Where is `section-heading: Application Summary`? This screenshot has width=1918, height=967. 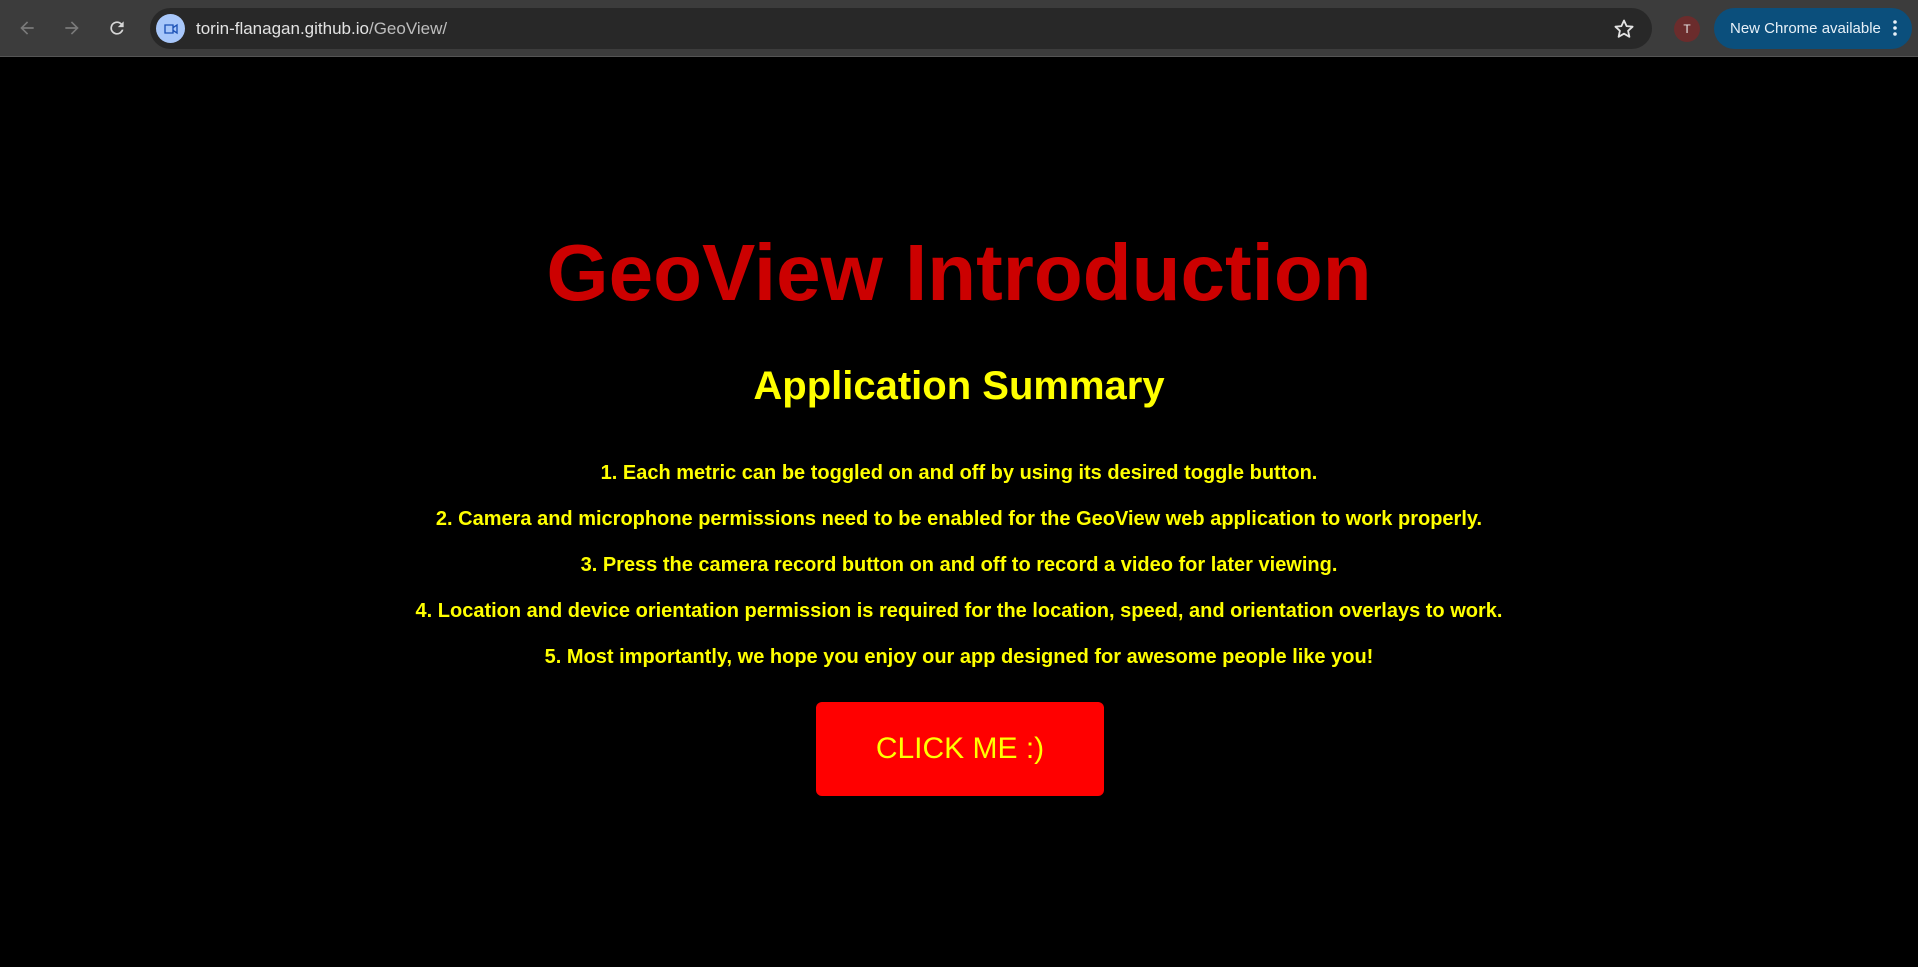 section-heading: Application Summary is located at coordinates (959, 386).